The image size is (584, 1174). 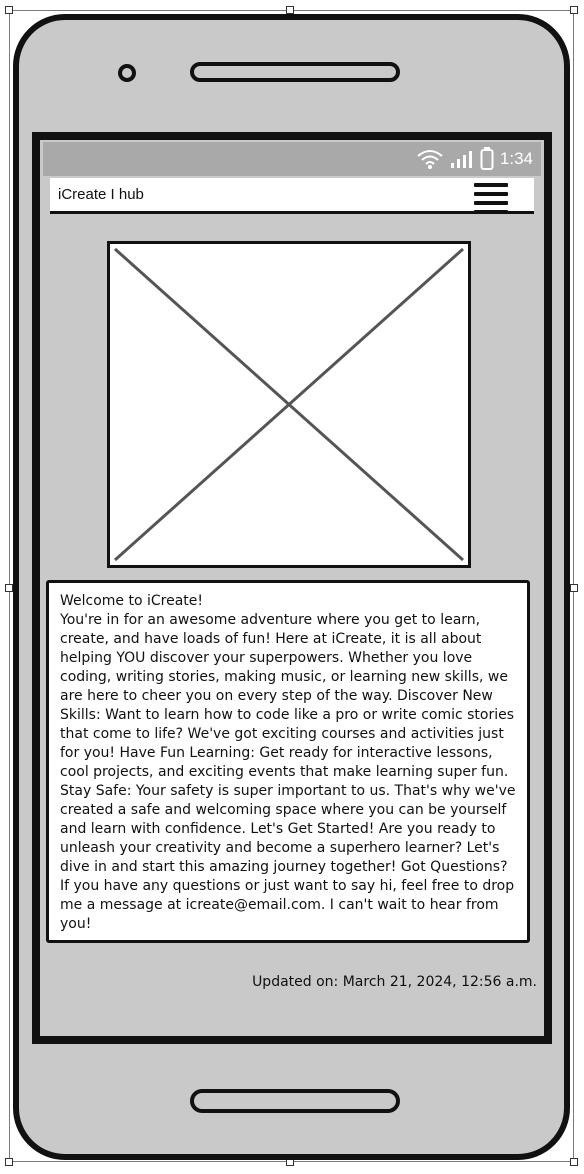 I want to click on resize-handle-right, so click(x=574, y=588).